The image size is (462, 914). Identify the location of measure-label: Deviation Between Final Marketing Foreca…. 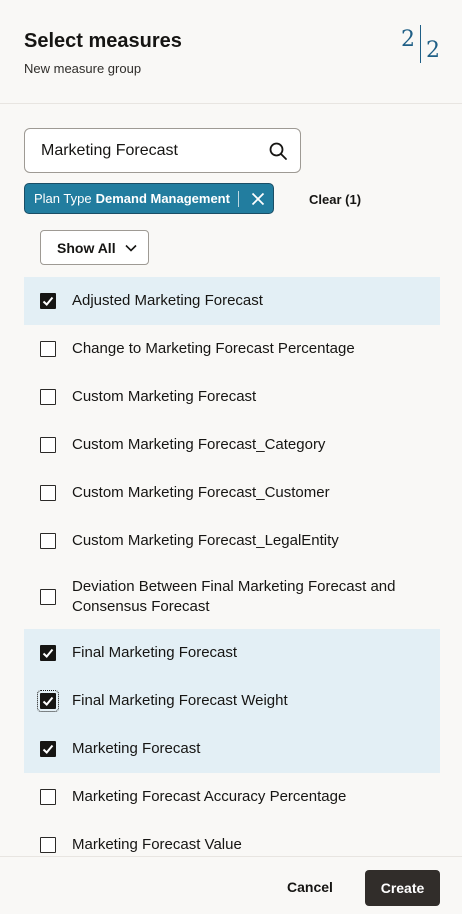
(234, 596).